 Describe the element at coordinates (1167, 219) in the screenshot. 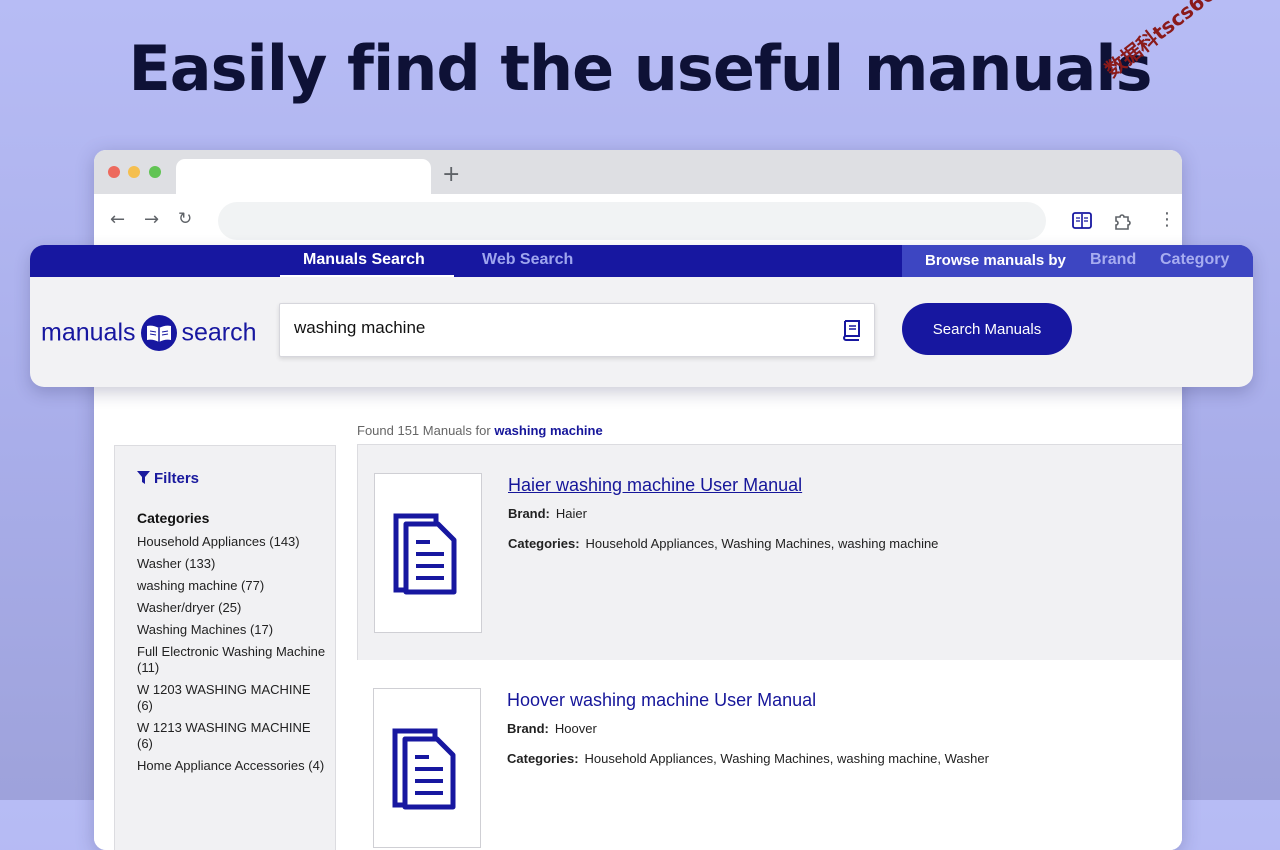

I see `browser-menu-icon: ⋮` at that location.